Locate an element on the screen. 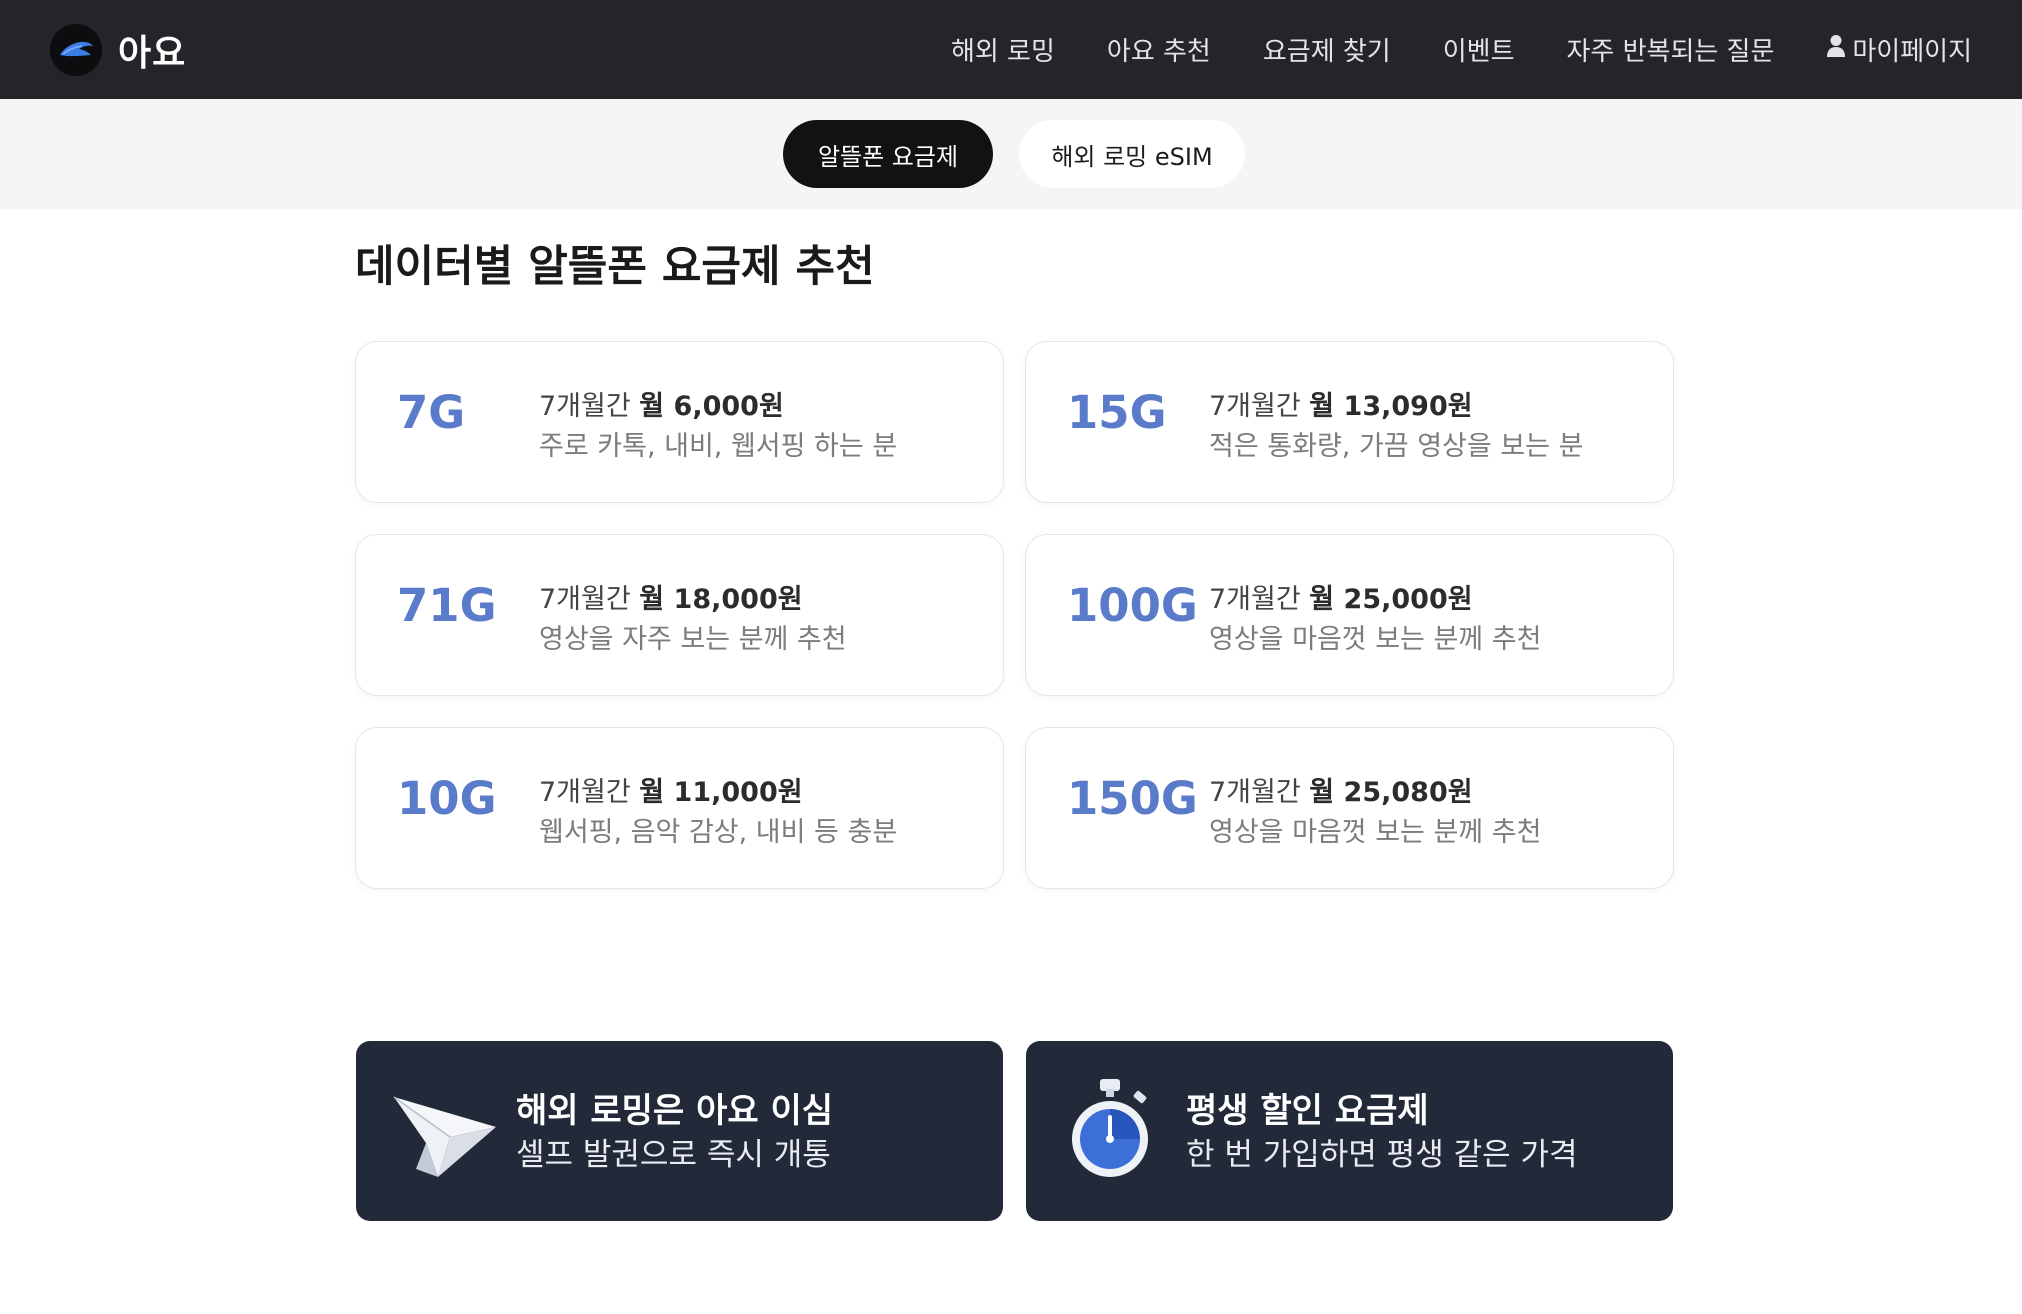 The image size is (2022, 1314). plan-description: 주로 카톡, 내비, 웹서핑 하는 분 is located at coordinates (718, 446).